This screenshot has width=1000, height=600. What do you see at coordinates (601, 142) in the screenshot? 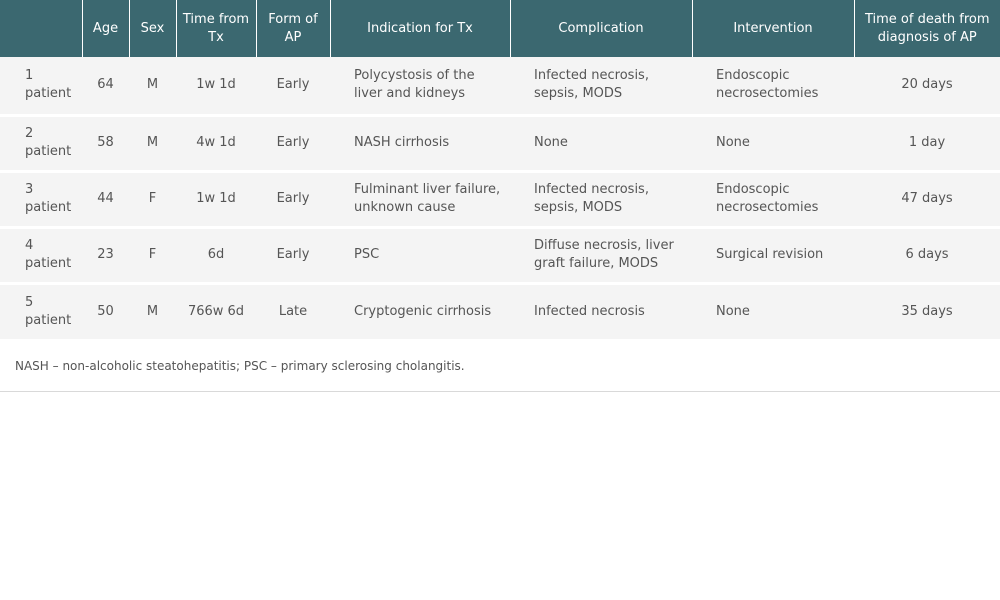
I see `complication-cell: None` at bounding box center [601, 142].